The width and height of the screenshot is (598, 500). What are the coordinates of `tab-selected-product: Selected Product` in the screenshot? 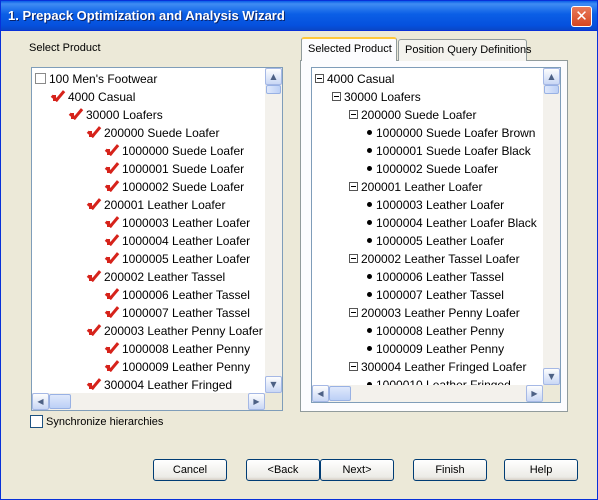 It's located at (349, 49).